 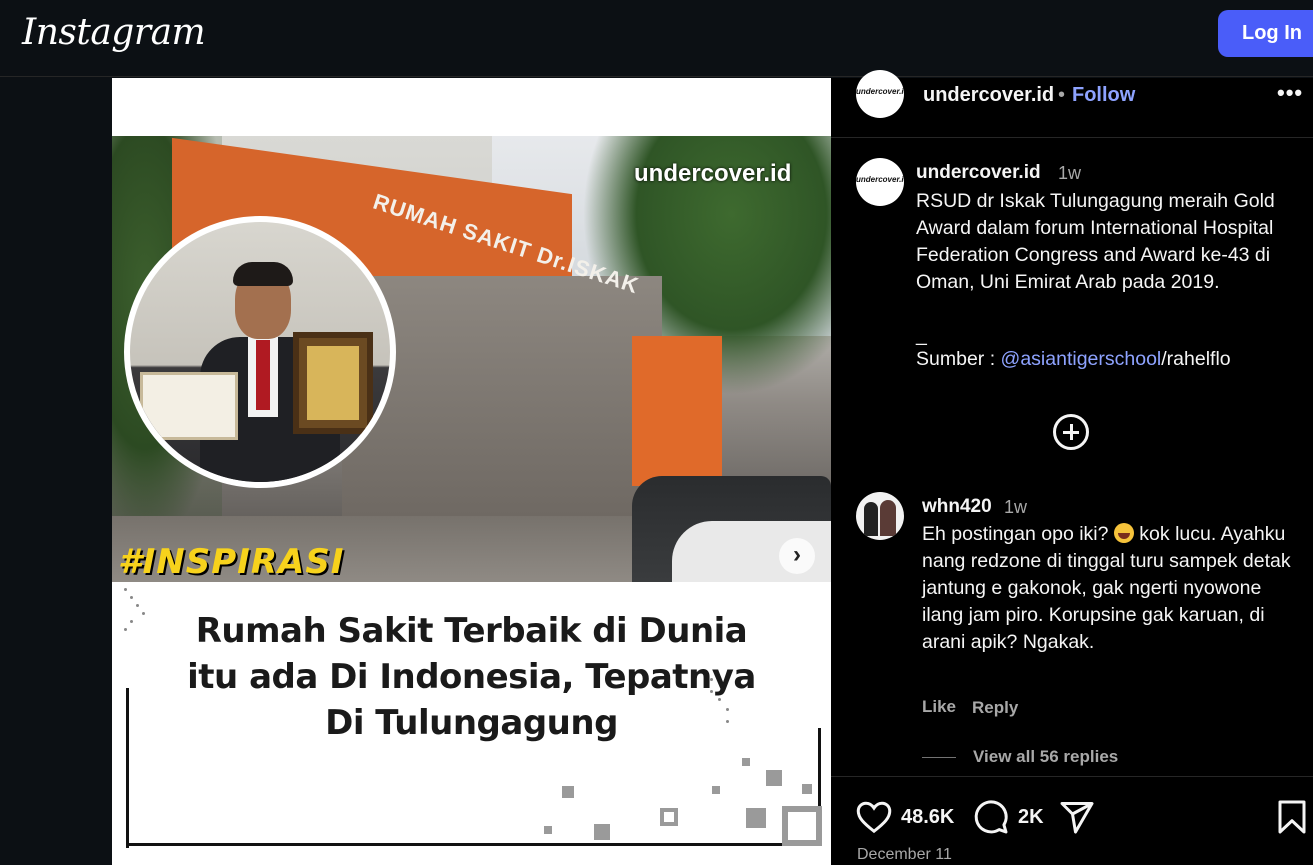 I want to click on image-watermark: undercover.id, so click(x=713, y=173).